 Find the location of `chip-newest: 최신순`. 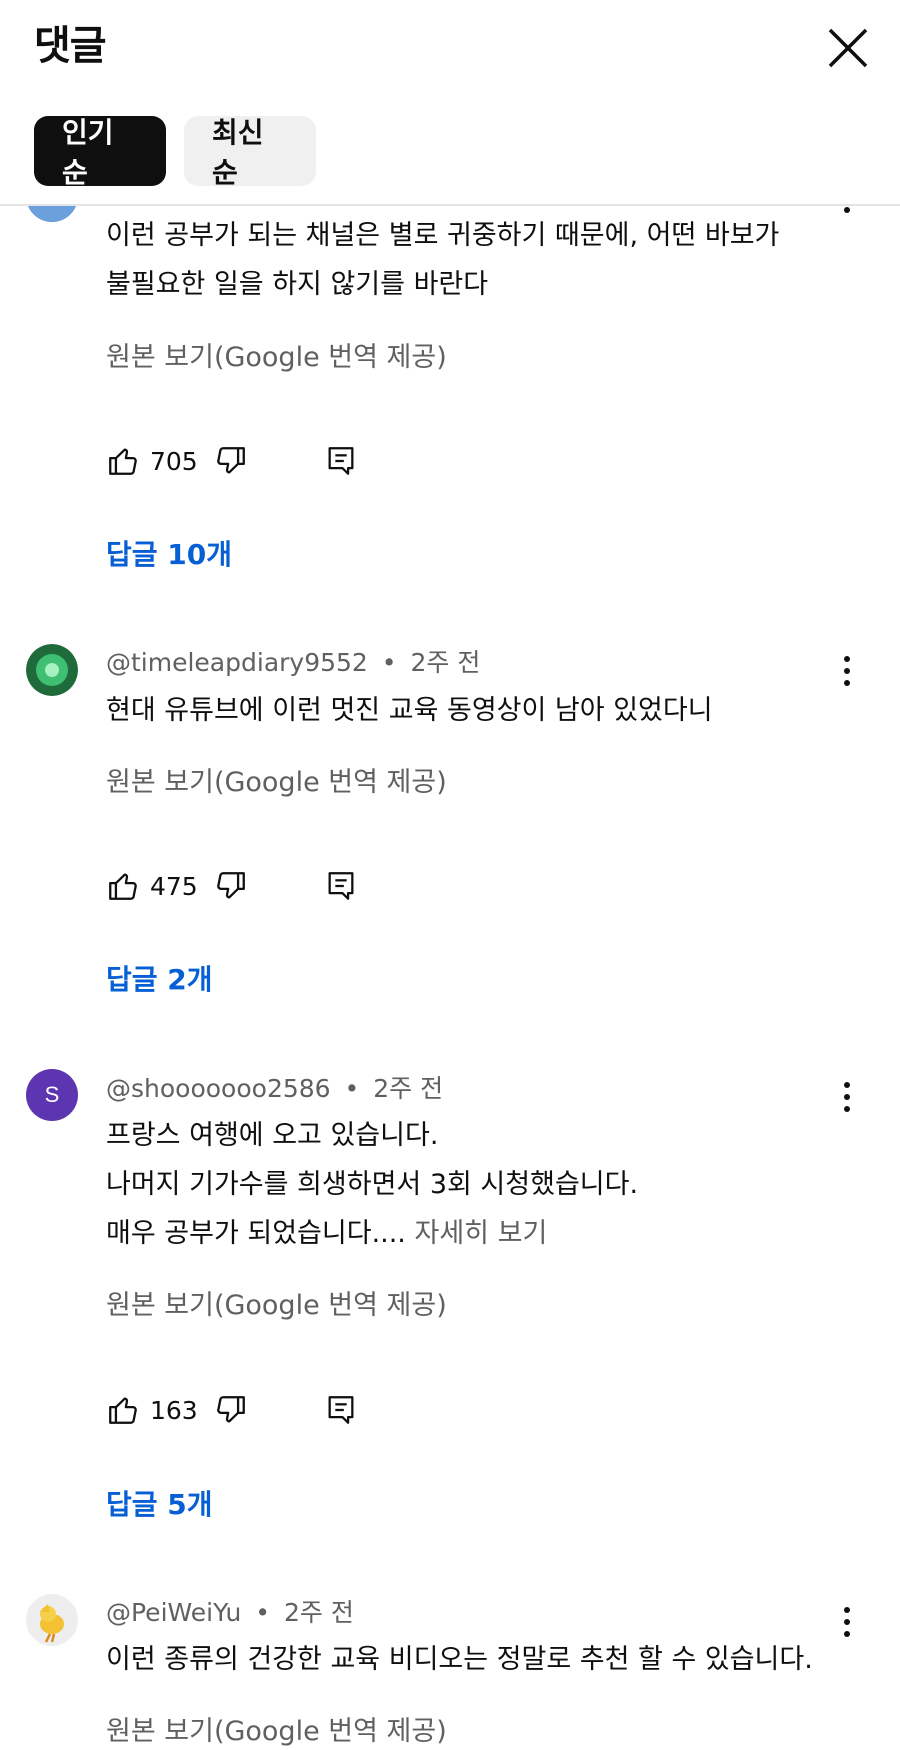

chip-newest: 최신순 is located at coordinates (250, 152).